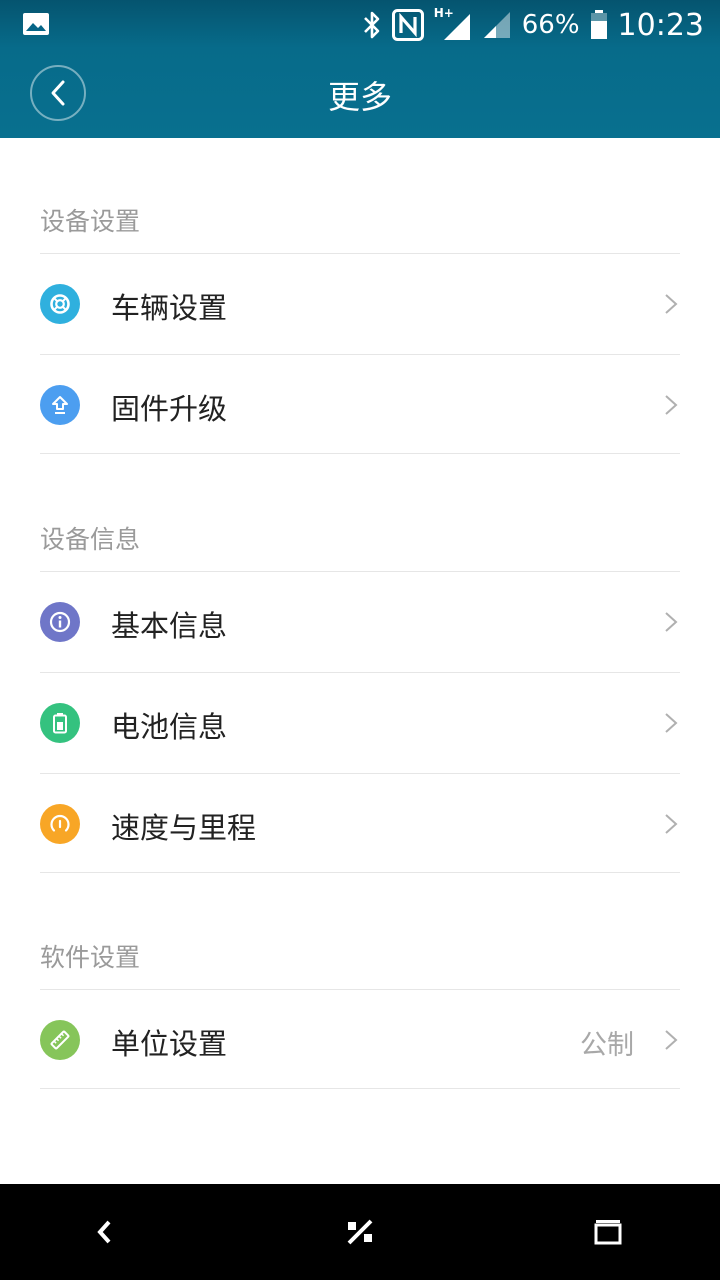 The height and width of the screenshot is (1280, 720). What do you see at coordinates (169, 409) in the screenshot?
I see `list-item-label: 固件升级` at bounding box center [169, 409].